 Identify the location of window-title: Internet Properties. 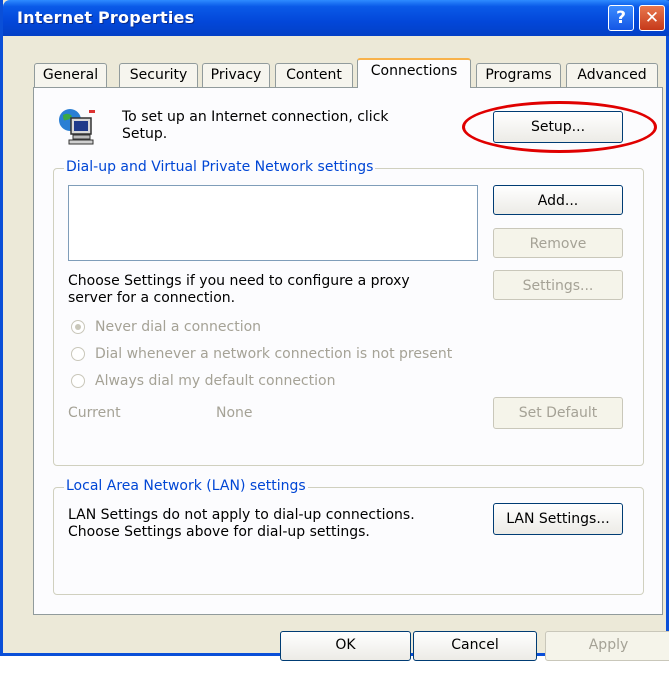
(106, 17).